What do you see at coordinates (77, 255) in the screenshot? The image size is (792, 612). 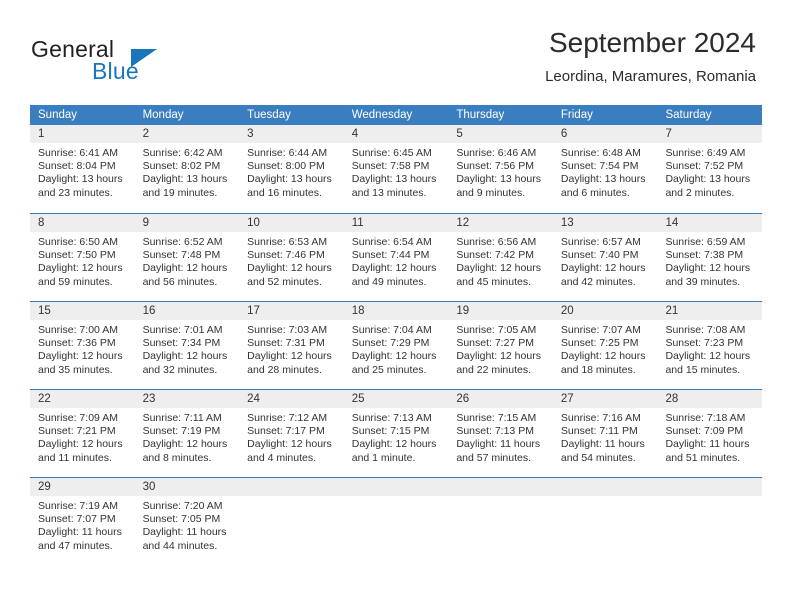 I see `sunset-text: Sunset: 7:50 PM` at bounding box center [77, 255].